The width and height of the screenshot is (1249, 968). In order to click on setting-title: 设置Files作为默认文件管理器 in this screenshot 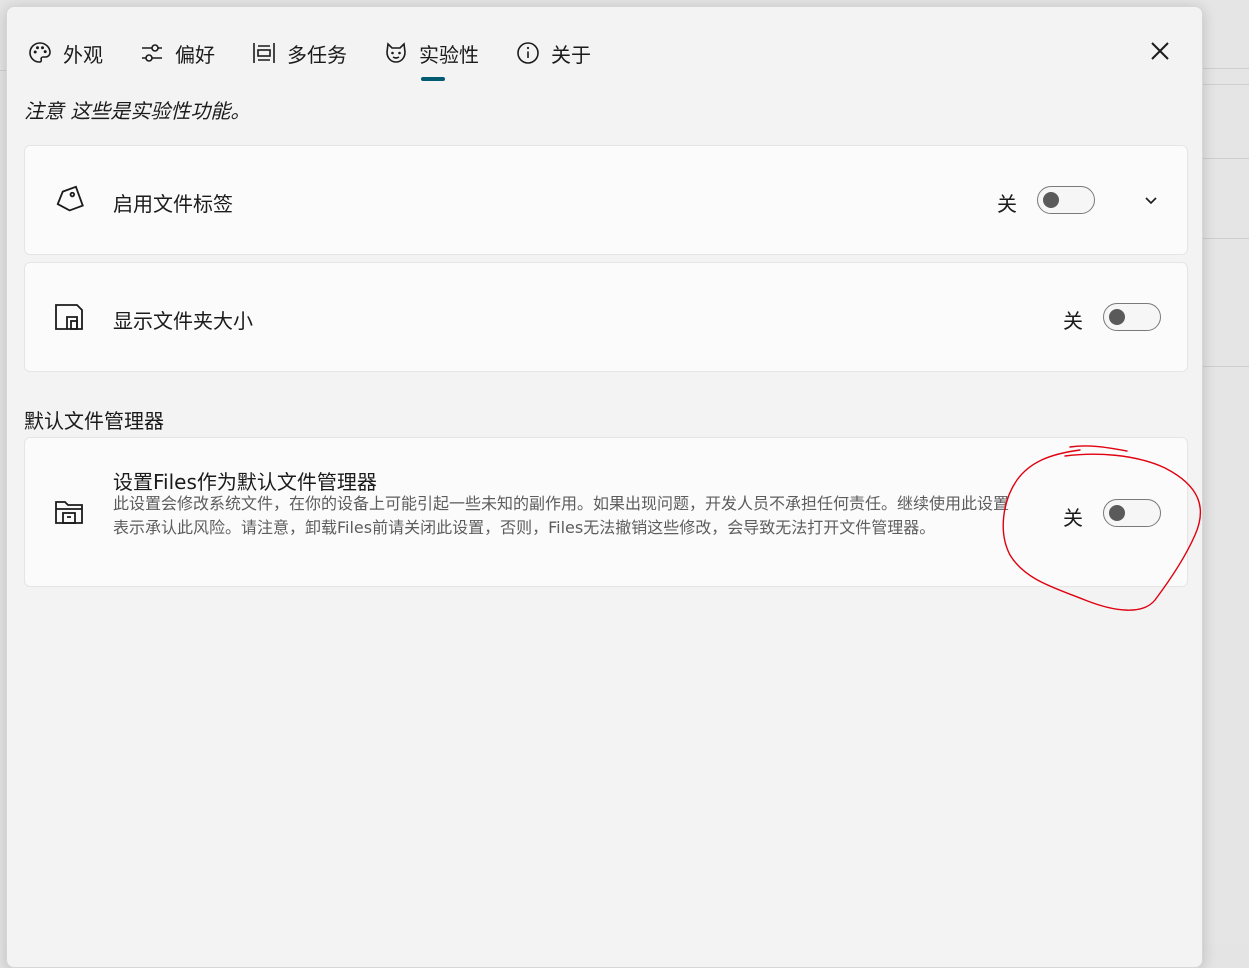, I will do `click(245, 482)`.